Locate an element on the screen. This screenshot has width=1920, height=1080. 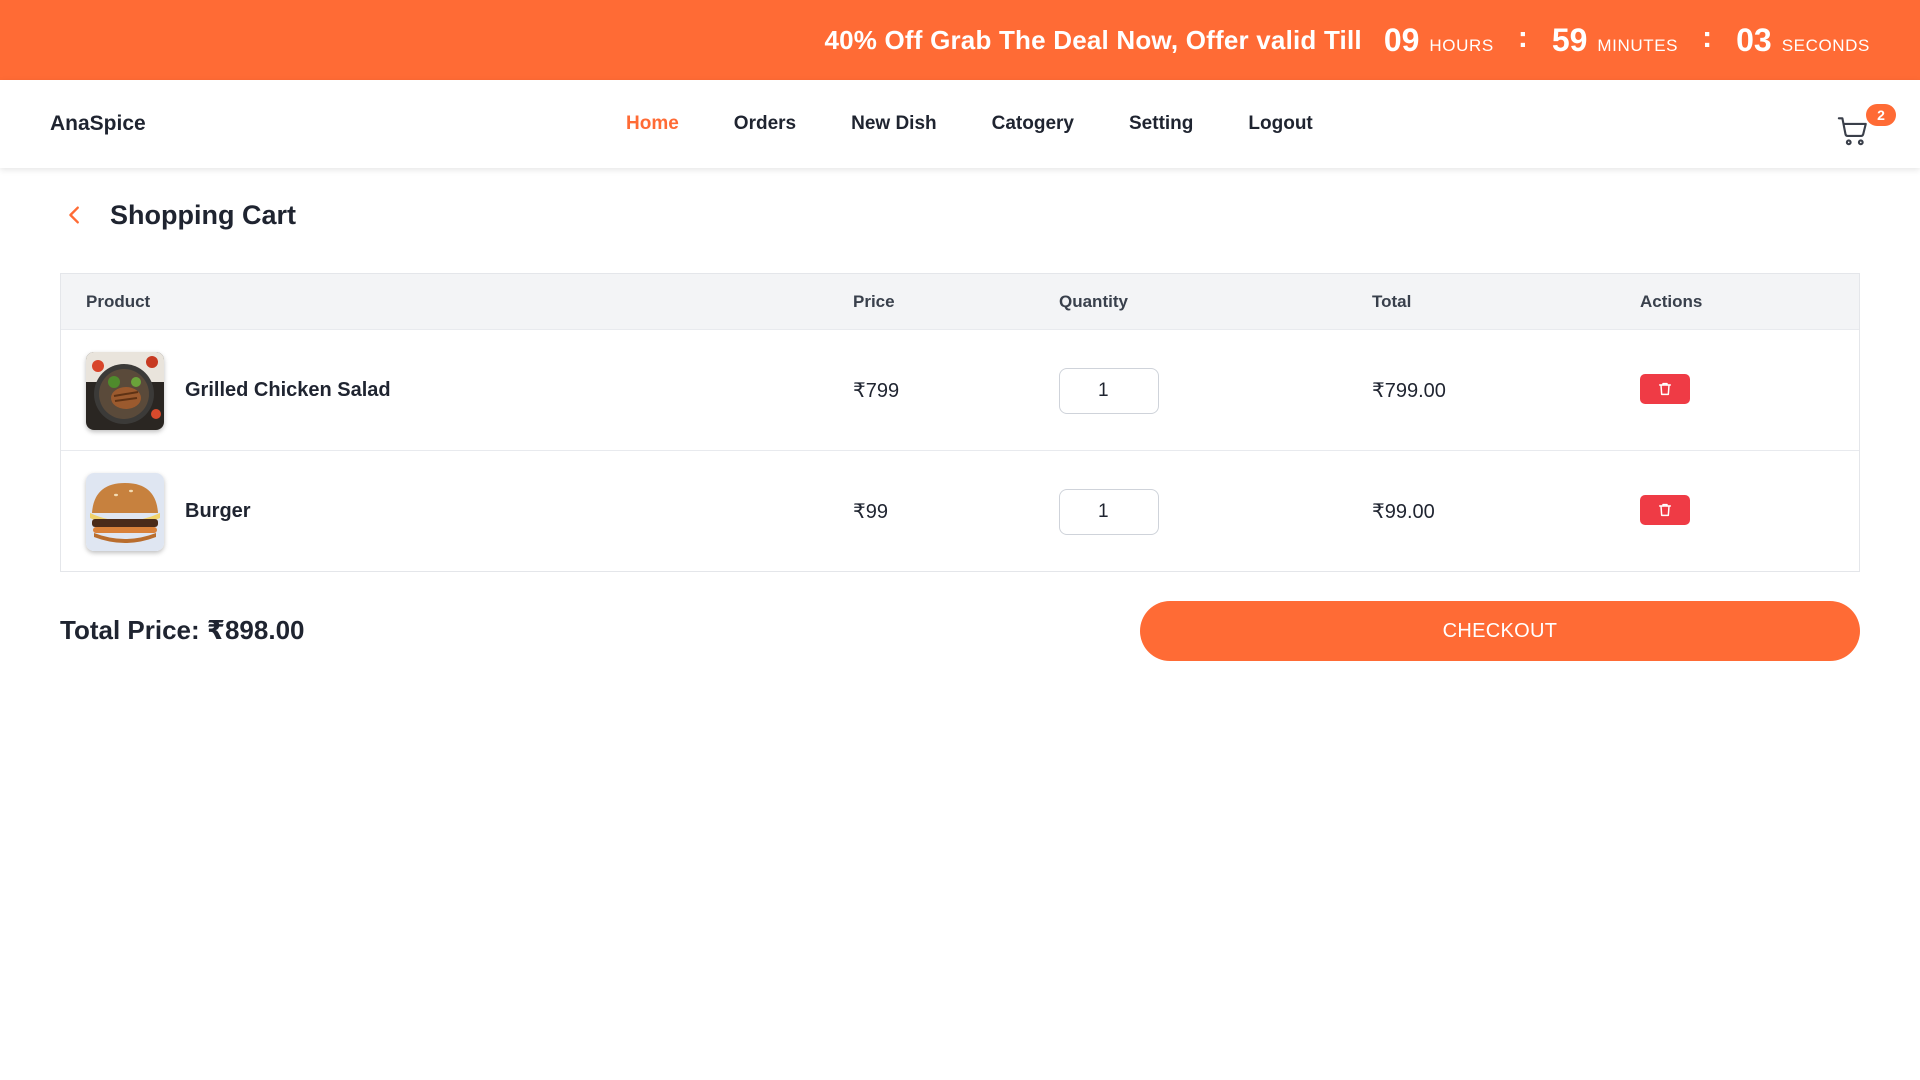
cart-button: 2 is located at coordinates (1866, 126).